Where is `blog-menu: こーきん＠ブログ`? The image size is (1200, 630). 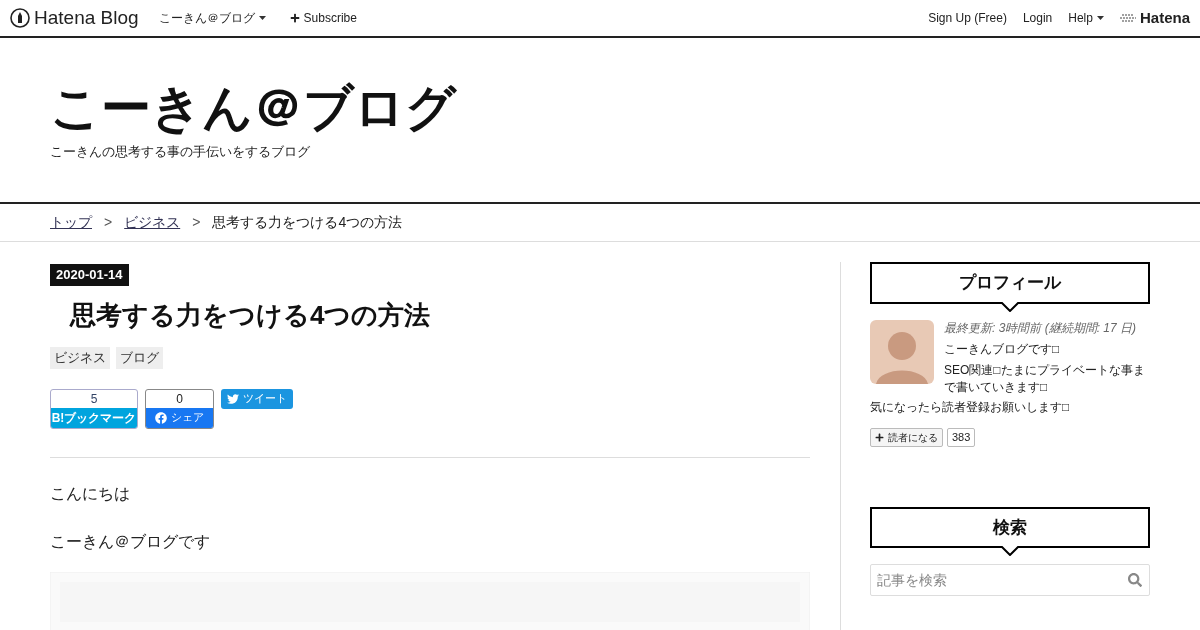
blog-menu: こーきん＠ブログ is located at coordinates (212, 18).